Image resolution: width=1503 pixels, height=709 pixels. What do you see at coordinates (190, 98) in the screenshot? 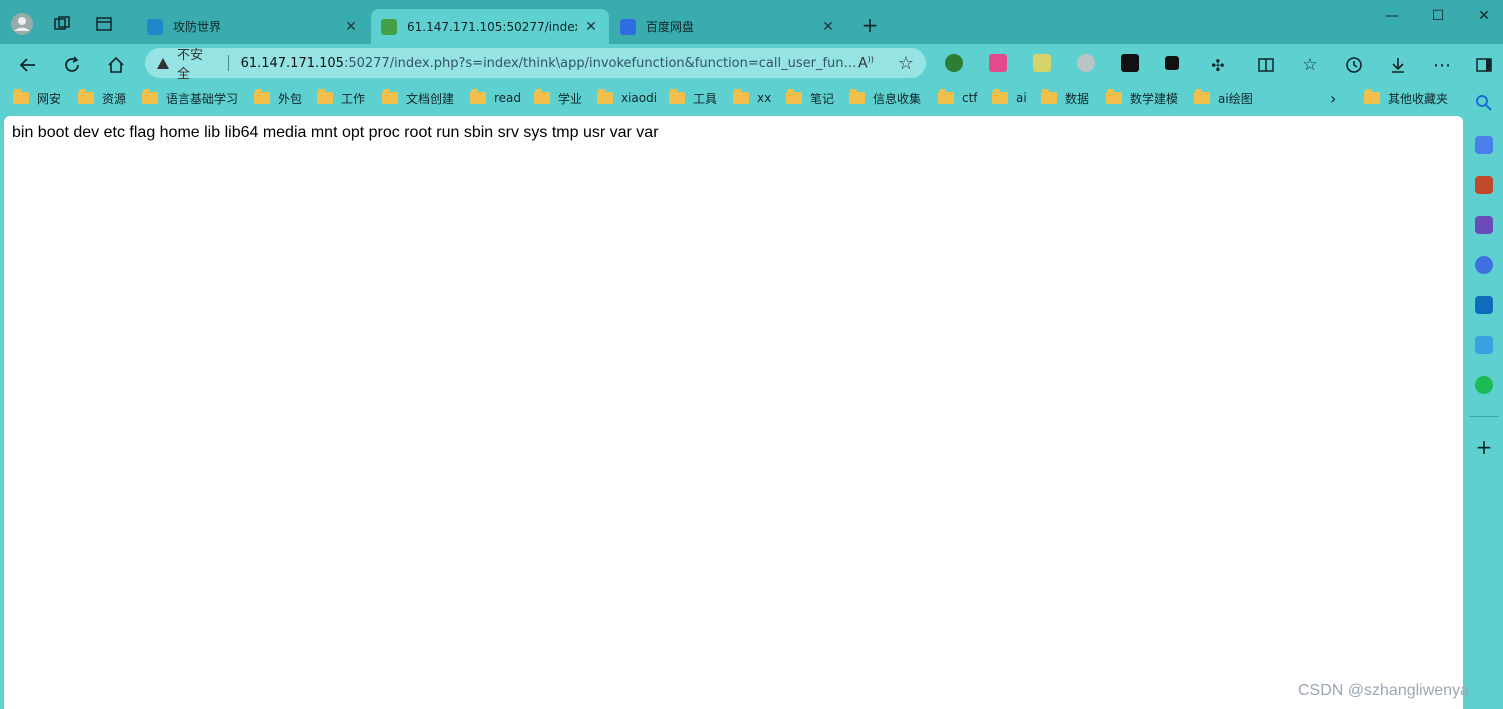
I see `bookmark-folder: 语言基础学习` at bounding box center [190, 98].